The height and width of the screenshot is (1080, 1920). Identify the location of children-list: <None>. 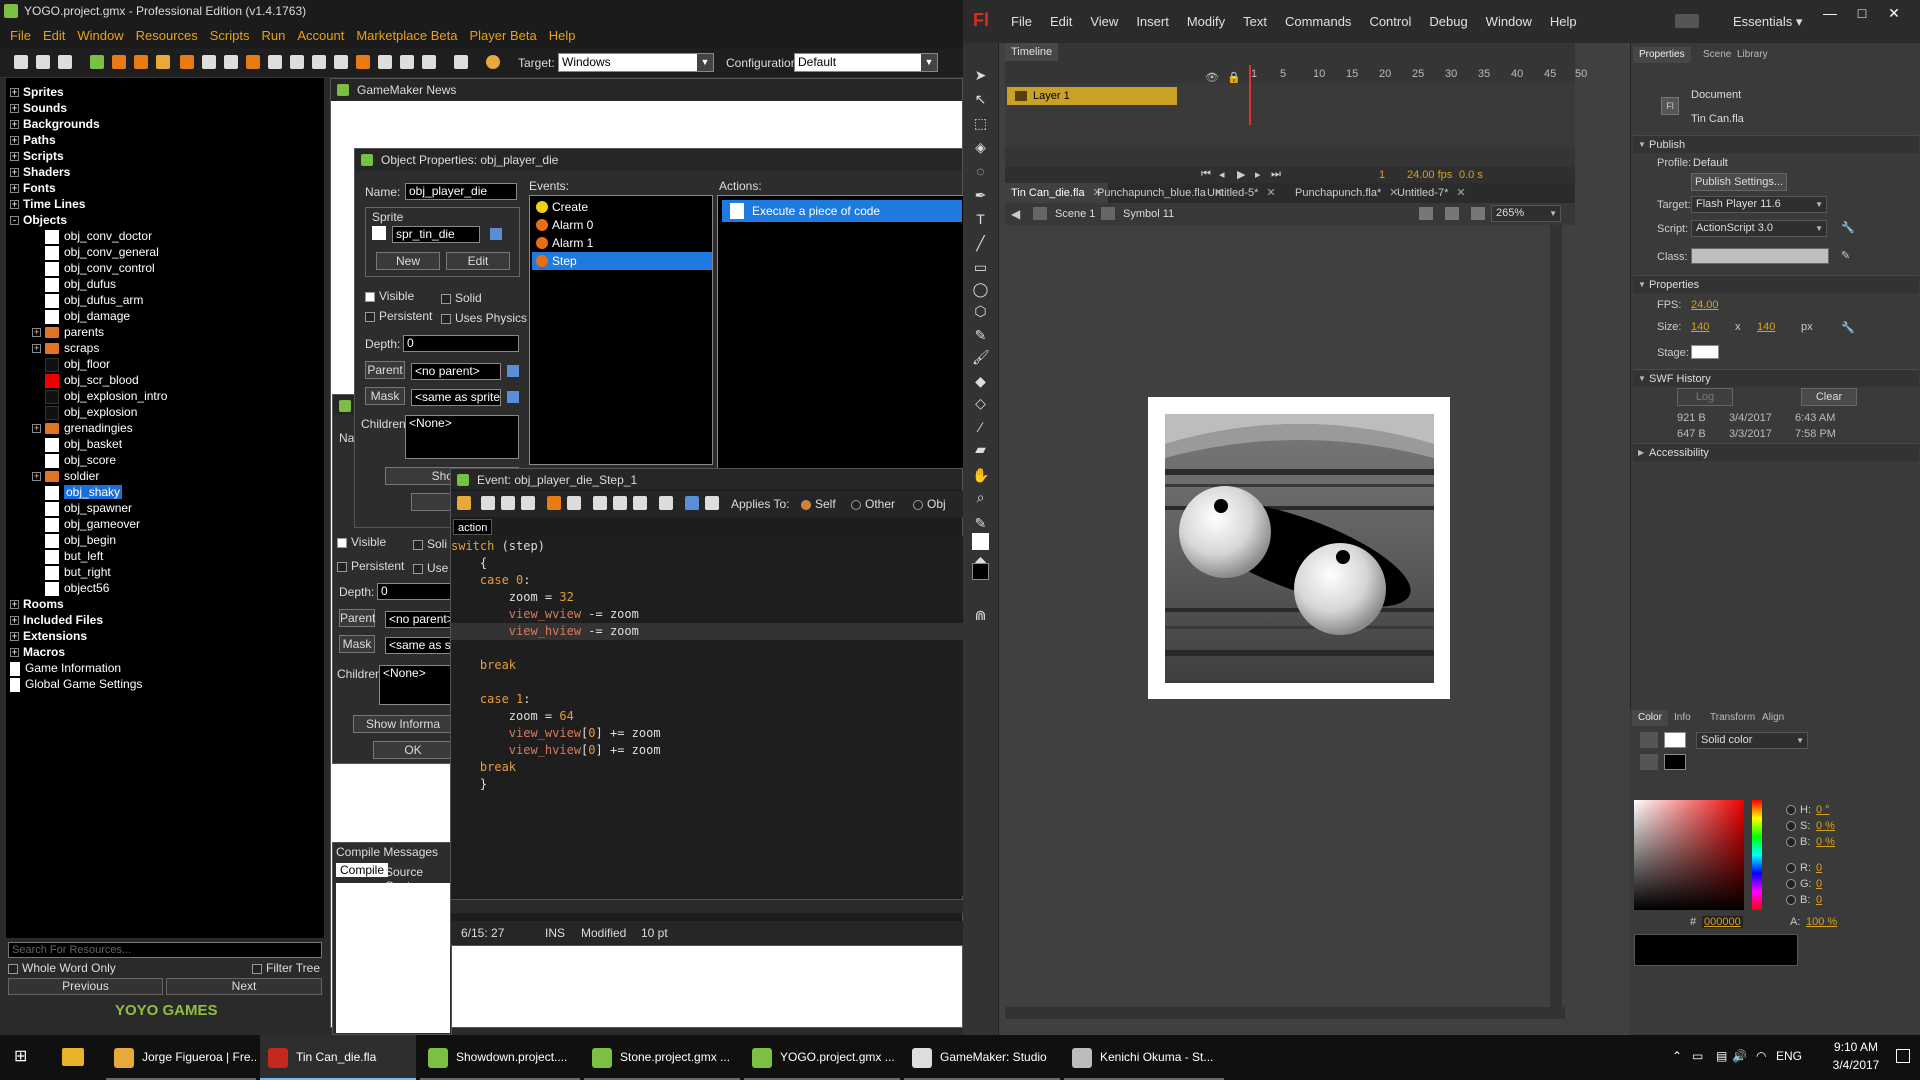
(462, 437).